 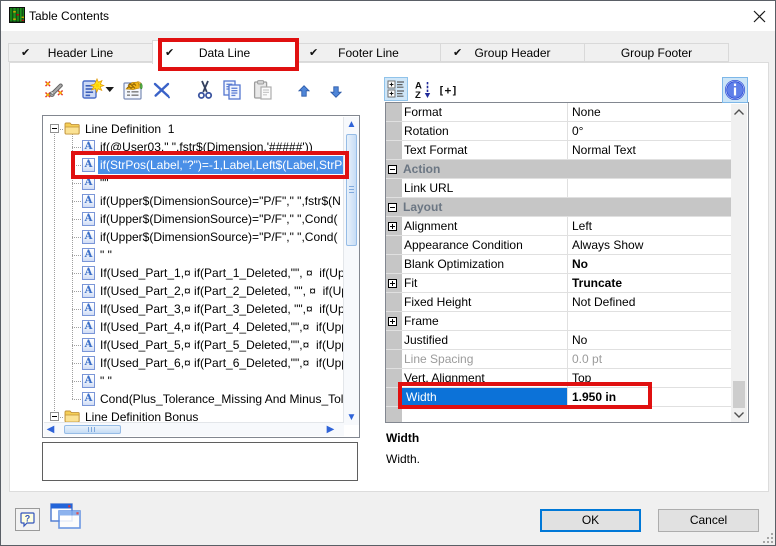 What do you see at coordinates (92, 429) in the screenshot?
I see `tree-hscroll-thumb` at bounding box center [92, 429].